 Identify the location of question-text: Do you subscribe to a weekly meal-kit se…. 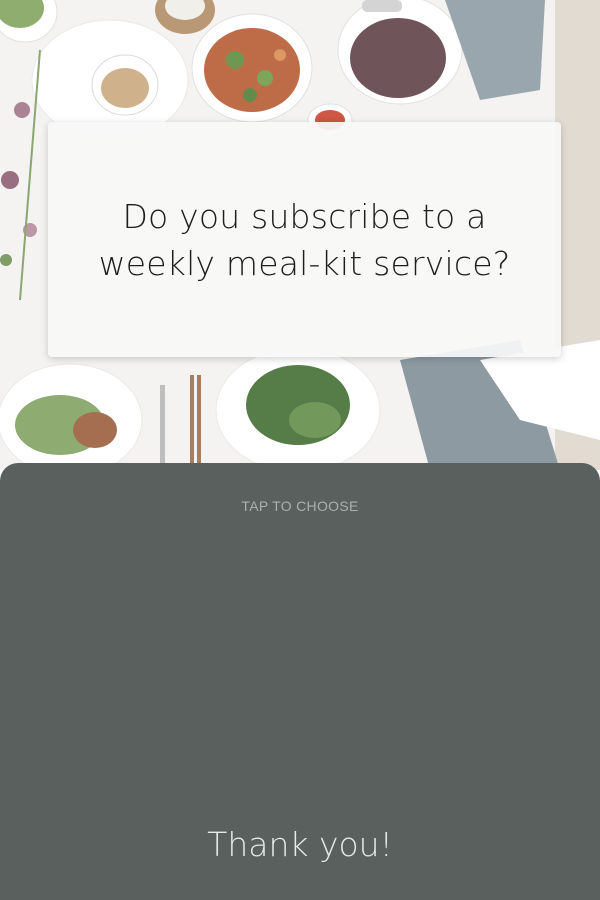
(304, 239).